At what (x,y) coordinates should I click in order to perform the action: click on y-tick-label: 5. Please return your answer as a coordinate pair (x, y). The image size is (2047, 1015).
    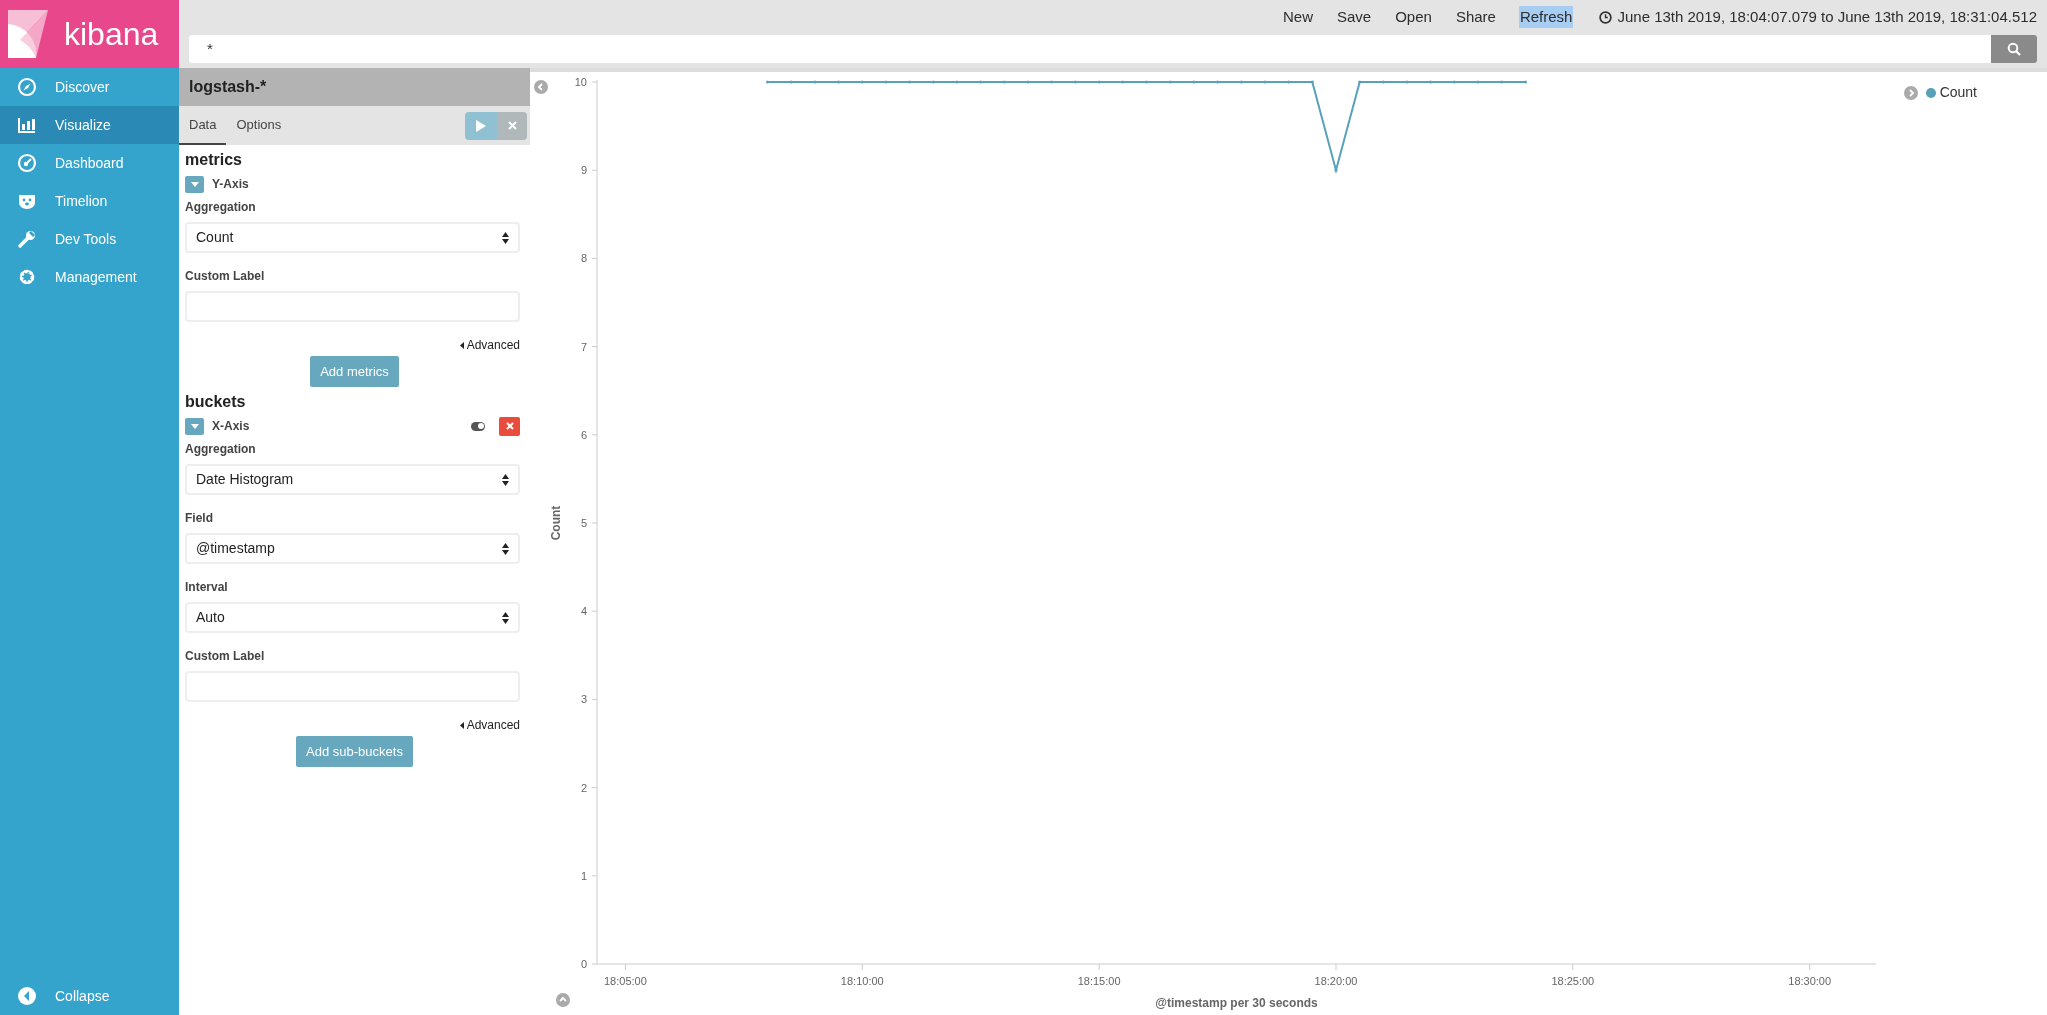
    Looking at the image, I should click on (583, 523).